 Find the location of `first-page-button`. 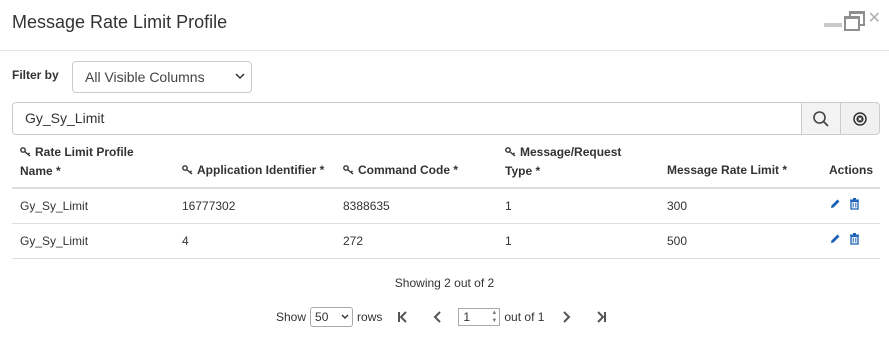

first-page-button is located at coordinates (402, 317).